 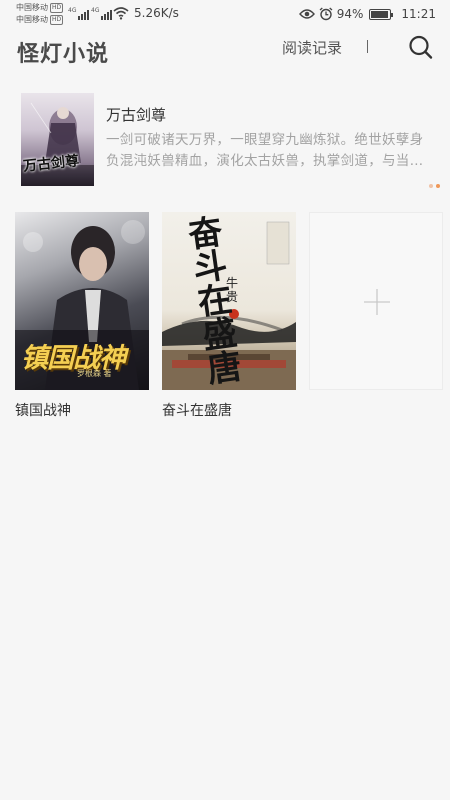 What do you see at coordinates (420, 47) in the screenshot?
I see `search-icon` at bounding box center [420, 47].